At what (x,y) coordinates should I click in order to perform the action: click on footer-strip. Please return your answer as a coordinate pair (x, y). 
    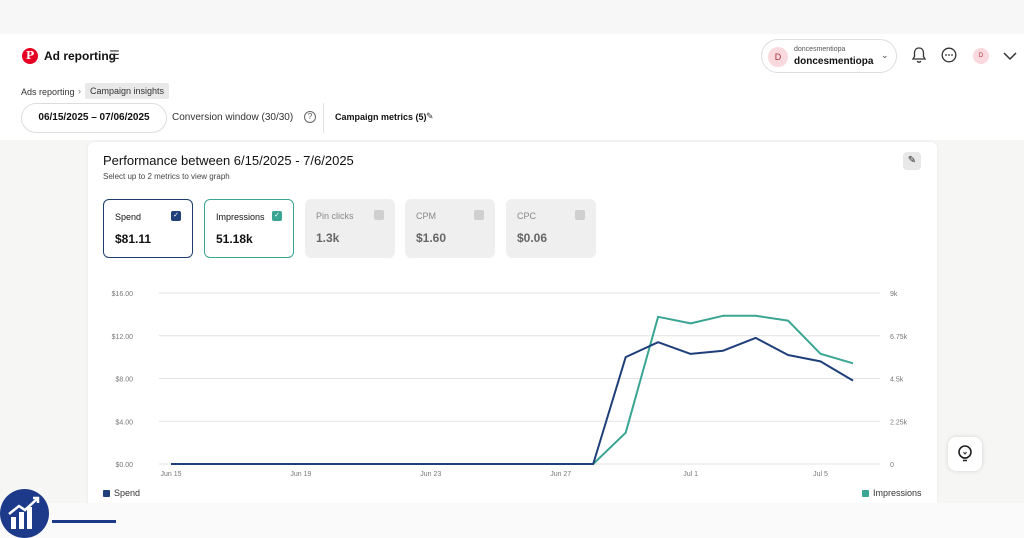
    Looking at the image, I should click on (512, 520).